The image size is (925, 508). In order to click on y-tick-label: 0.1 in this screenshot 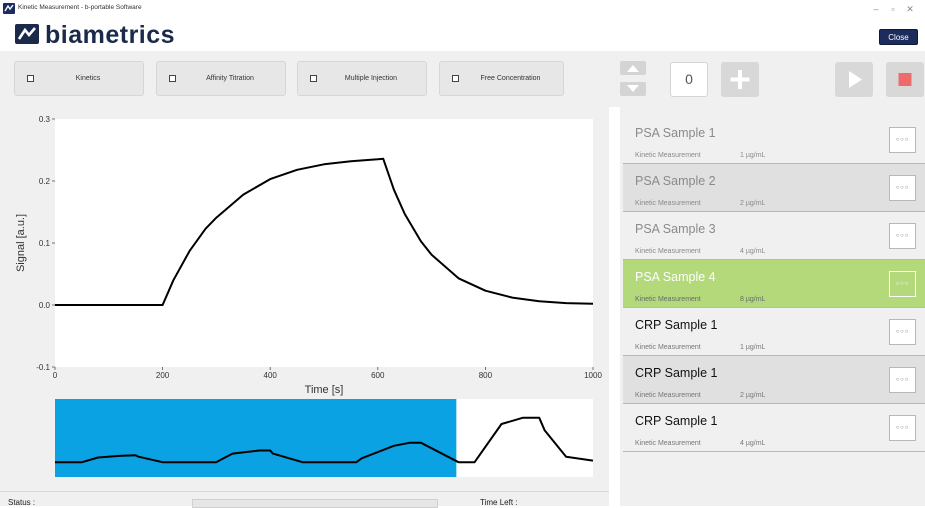, I will do `click(45, 243)`.